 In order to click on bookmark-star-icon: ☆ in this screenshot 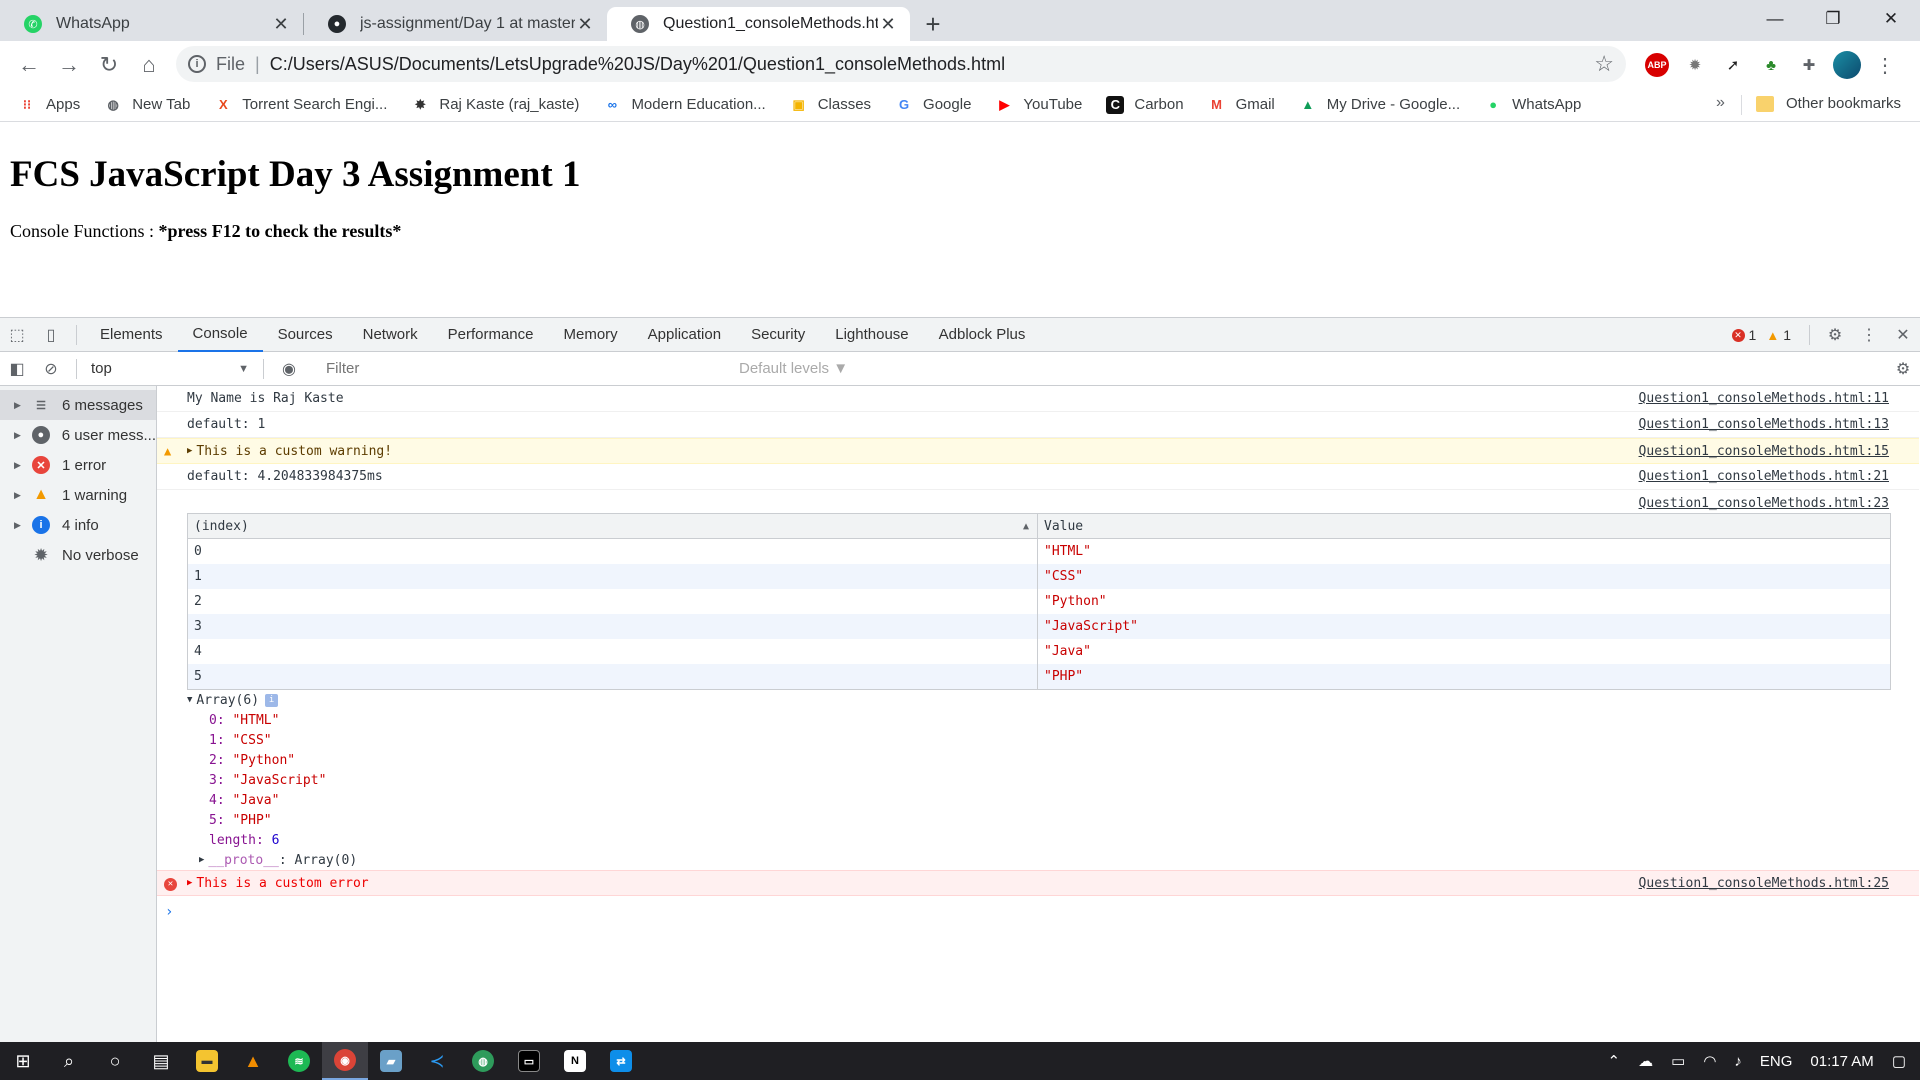, I will do `click(1604, 64)`.